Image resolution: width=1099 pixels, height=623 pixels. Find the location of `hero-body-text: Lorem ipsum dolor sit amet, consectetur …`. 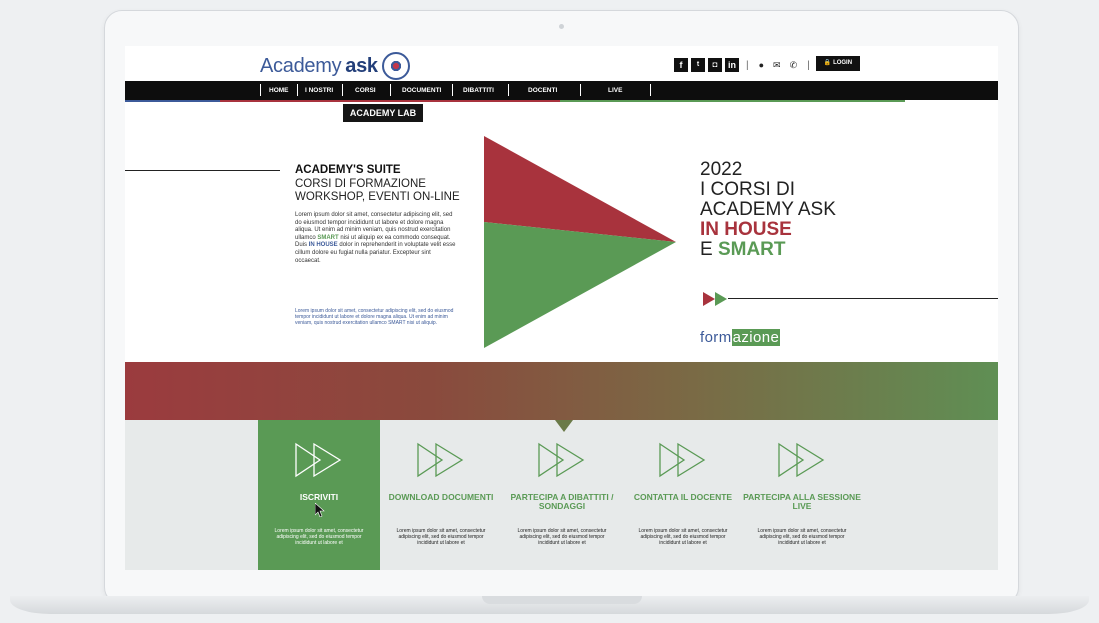

hero-body-text: Lorem ipsum dolor sit amet, consectetur … is located at coordinates (376, 238).